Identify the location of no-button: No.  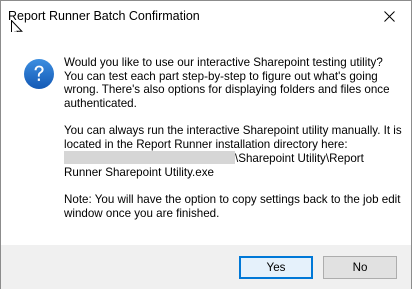
(360, 267).